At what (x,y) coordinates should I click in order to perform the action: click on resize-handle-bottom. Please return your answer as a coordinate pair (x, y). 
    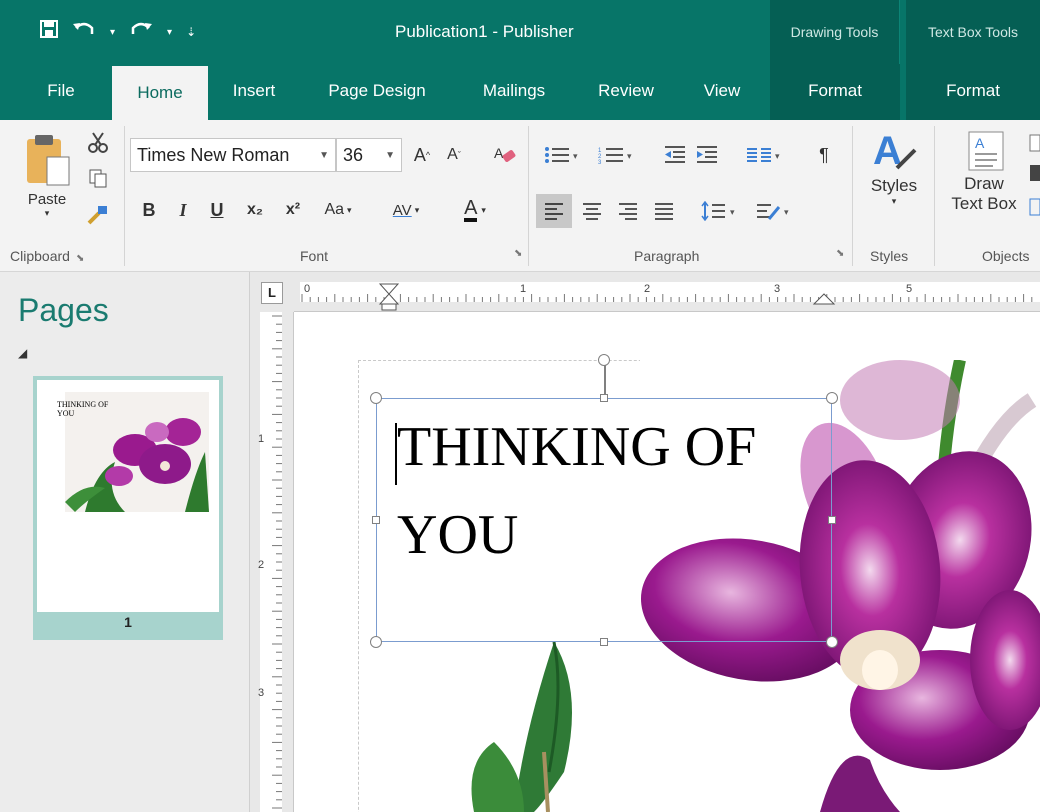
    Looking at the image, I should click on (604, 642).